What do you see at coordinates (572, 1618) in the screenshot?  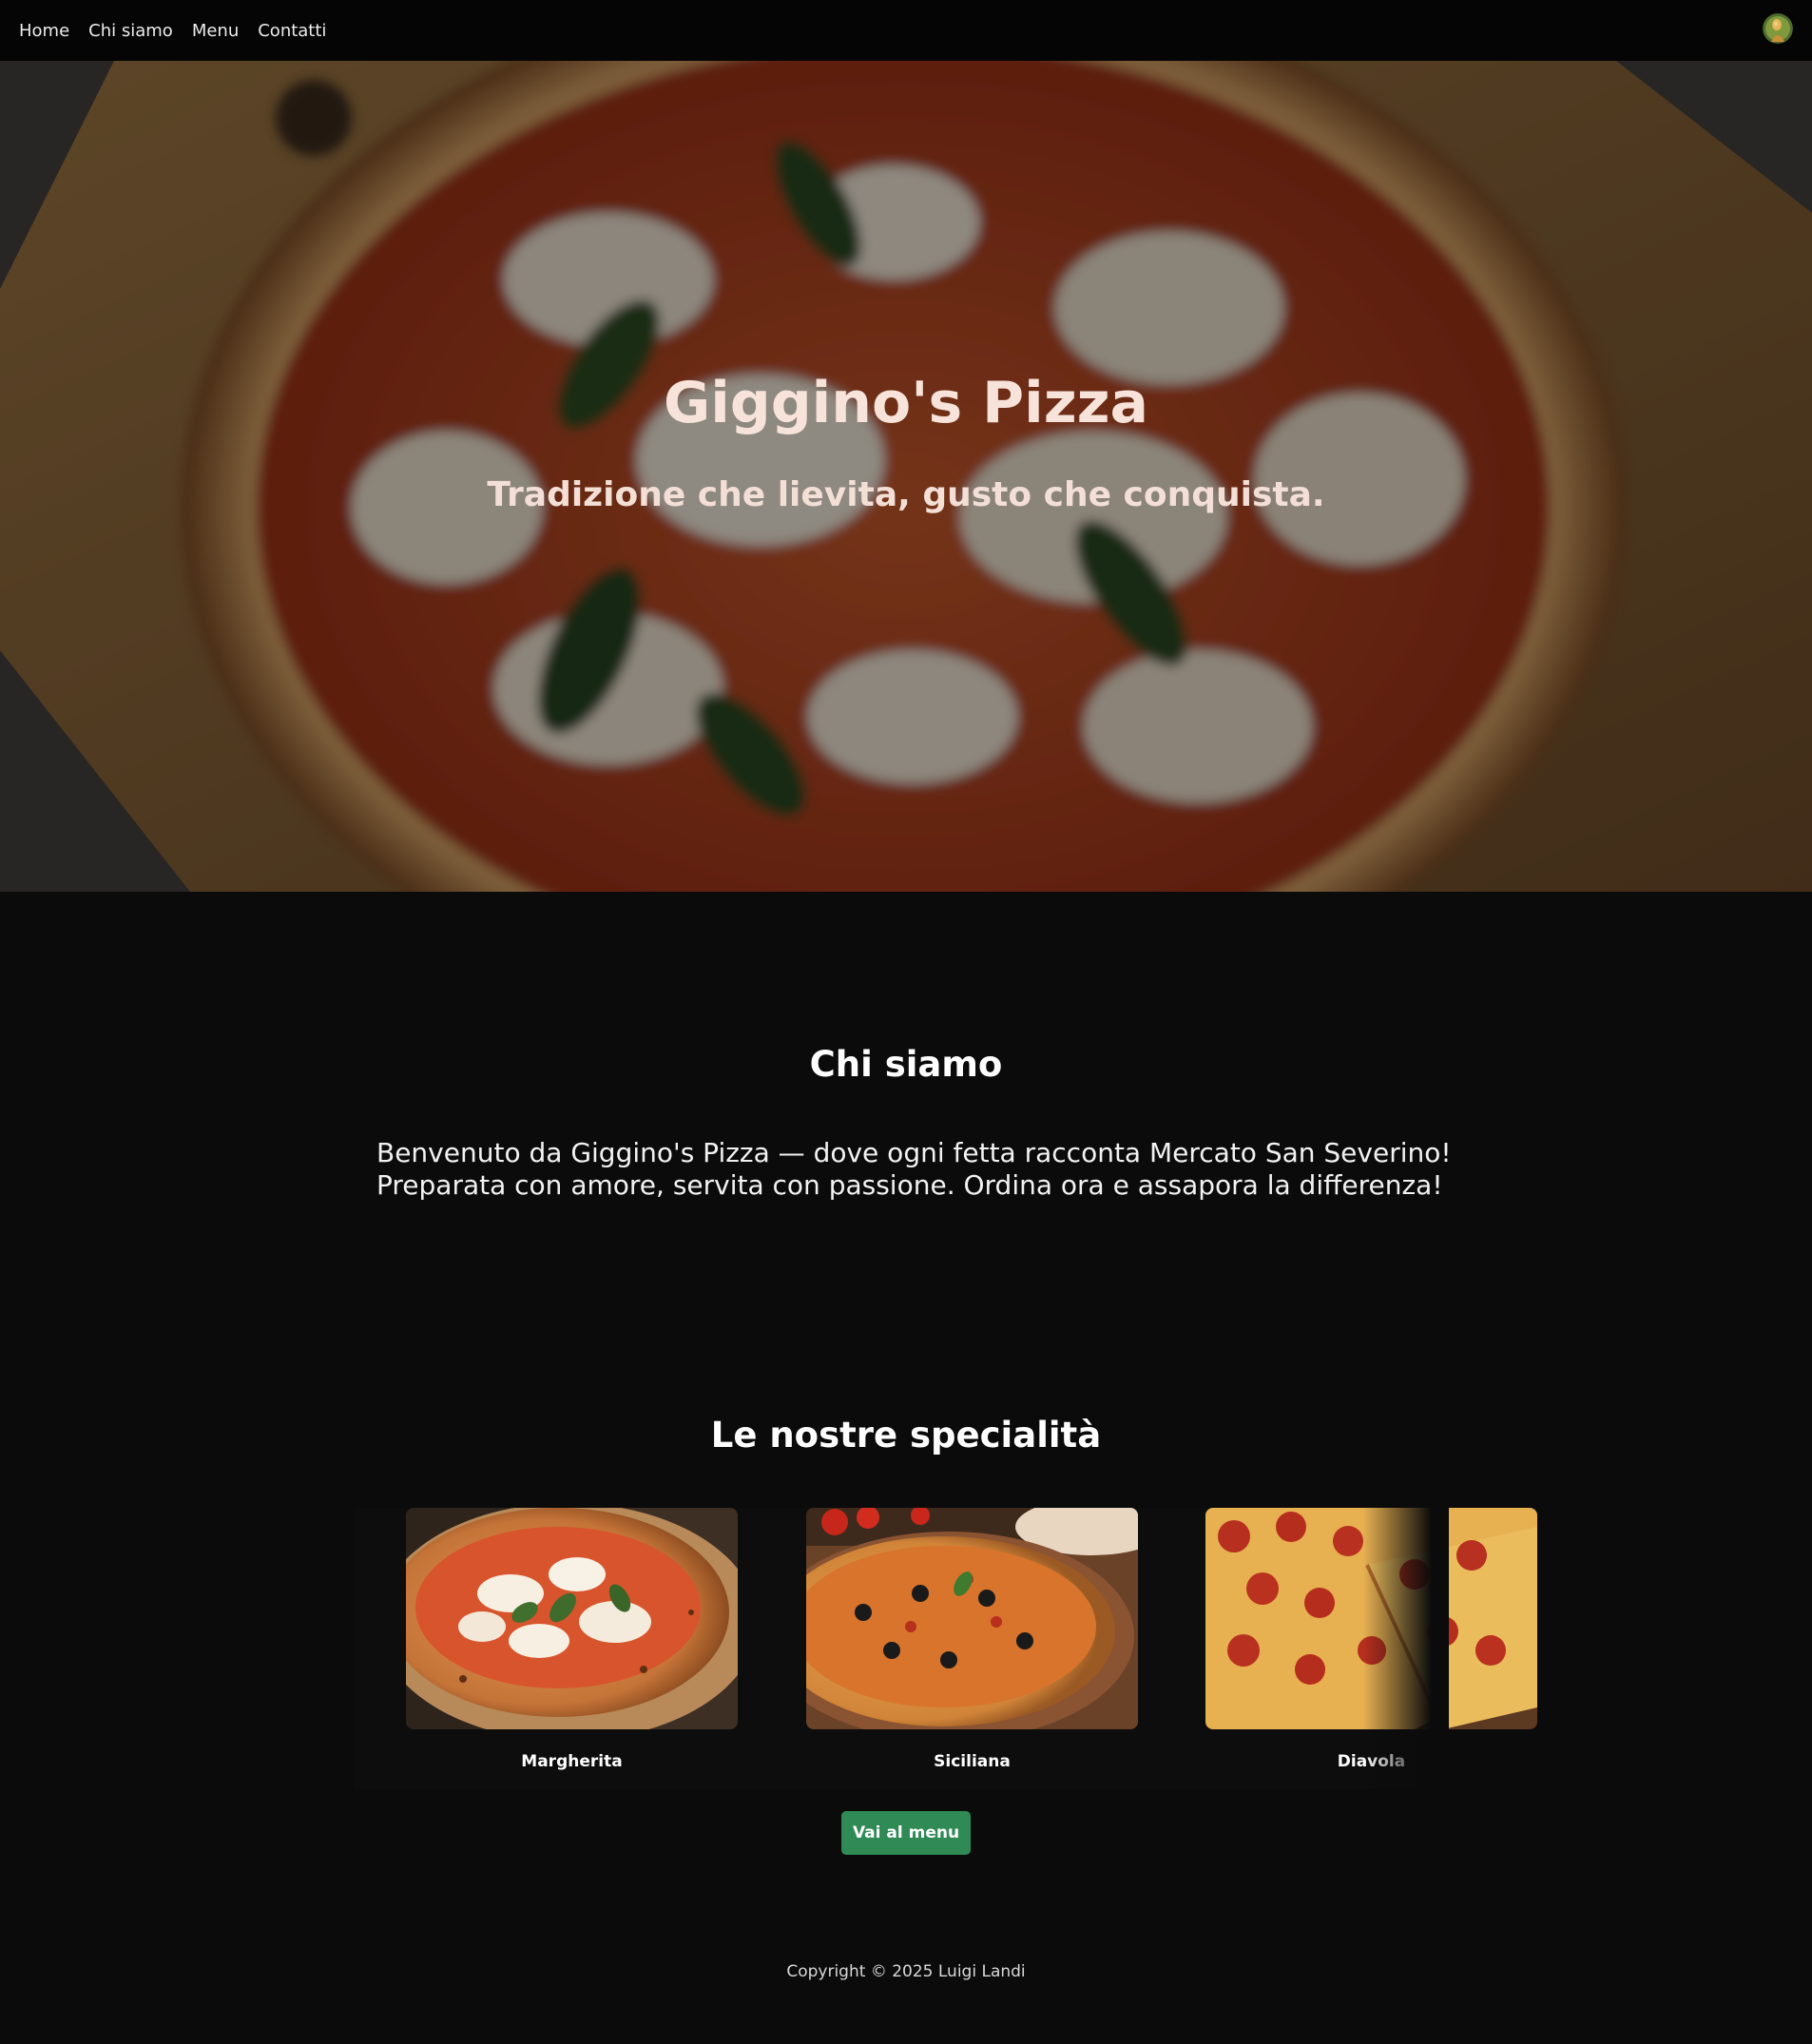 I see `pizza-image-margherita` at bounding box center [572, 1618].